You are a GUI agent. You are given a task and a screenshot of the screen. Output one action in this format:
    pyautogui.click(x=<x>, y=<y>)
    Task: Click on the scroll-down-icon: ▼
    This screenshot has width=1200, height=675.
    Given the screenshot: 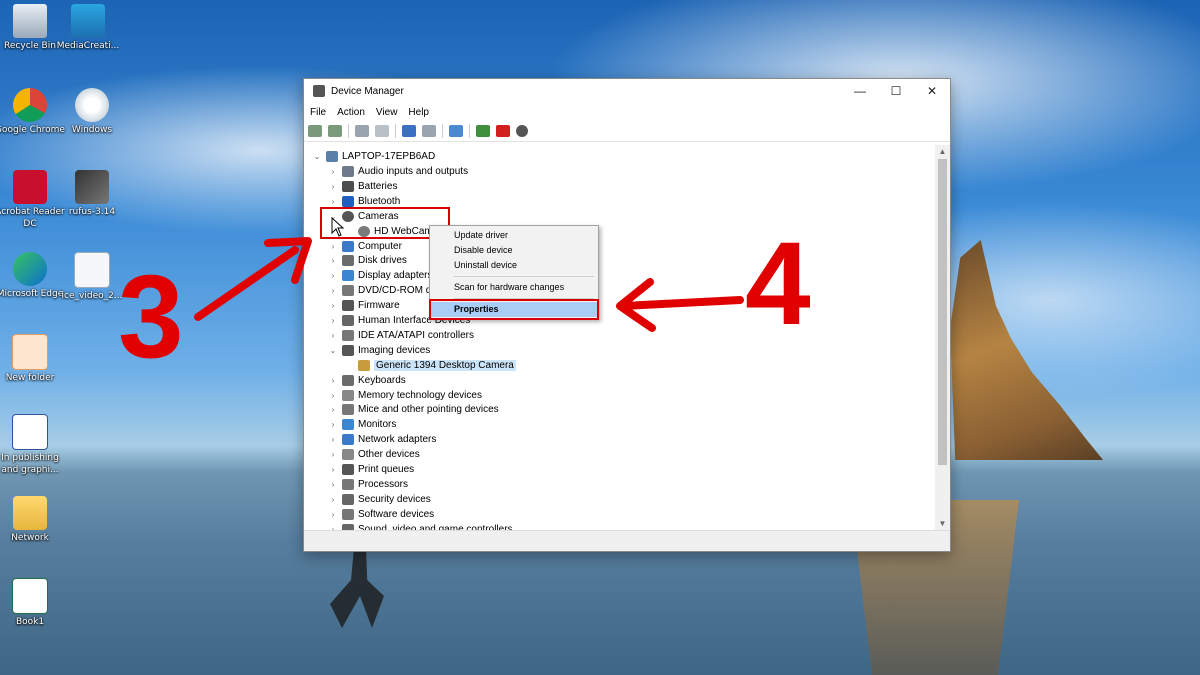 What is the action you would take?
    pyautogui.click(x=942, y=524)
    